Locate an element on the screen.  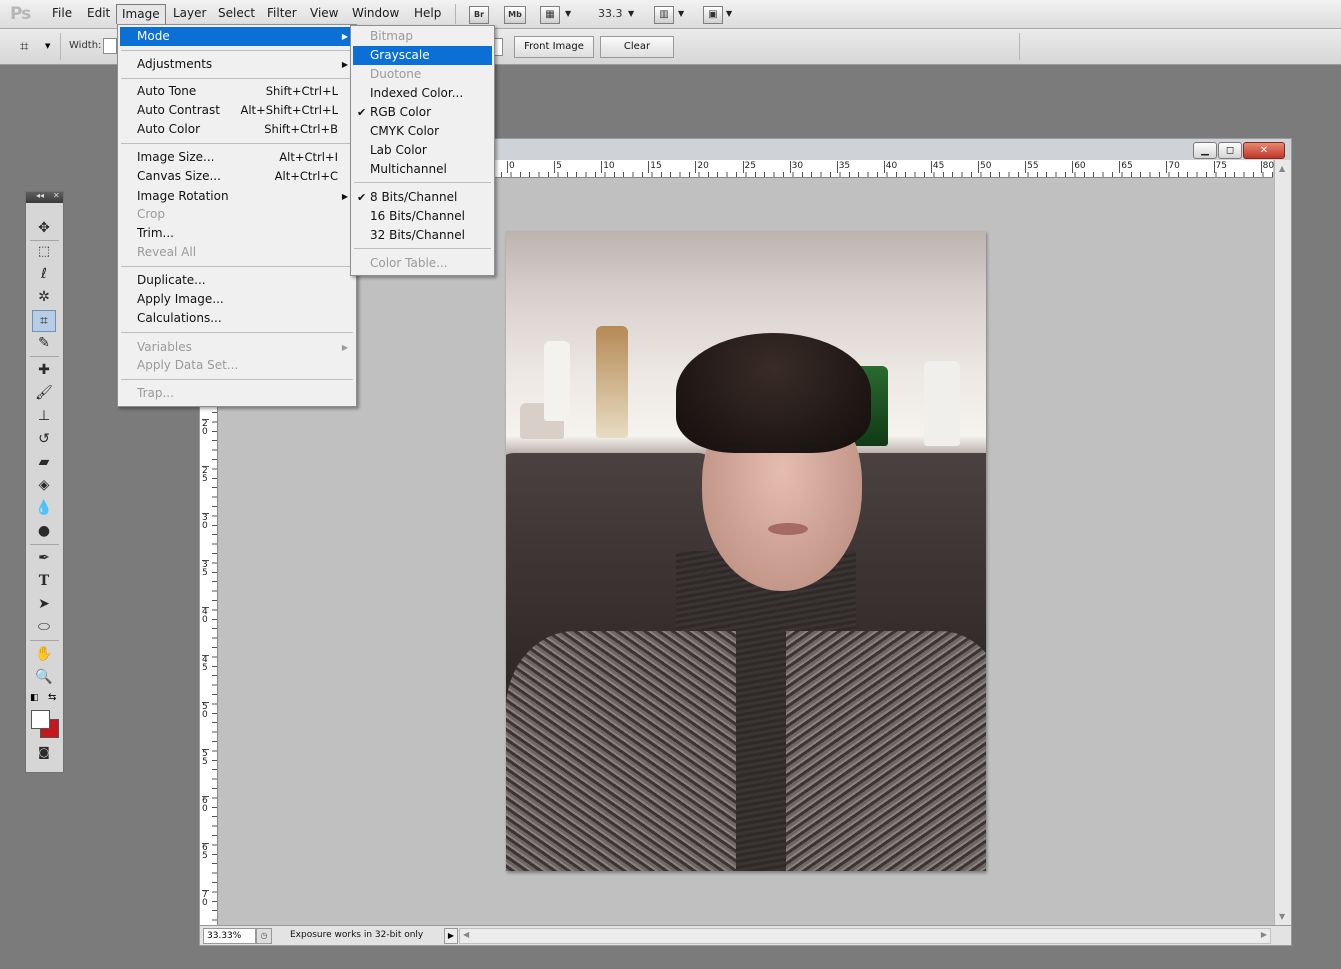
document-profile-icon: ◷ is located at coordinates (264, 936).